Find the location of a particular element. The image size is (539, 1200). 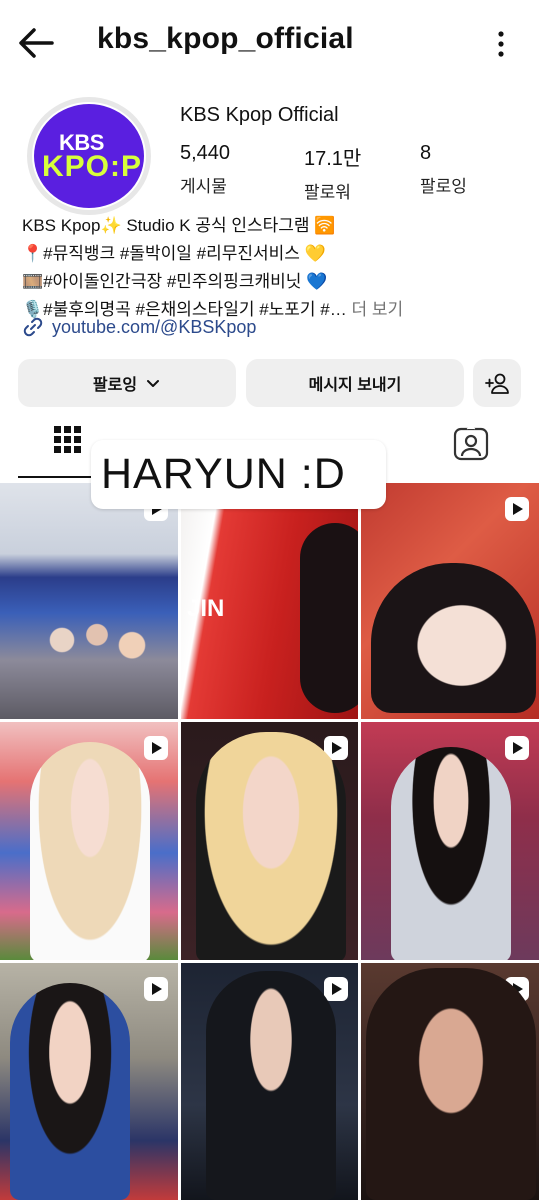

profile-link: youtube.com/@KBSKpop is located at coordinates (139, 327).